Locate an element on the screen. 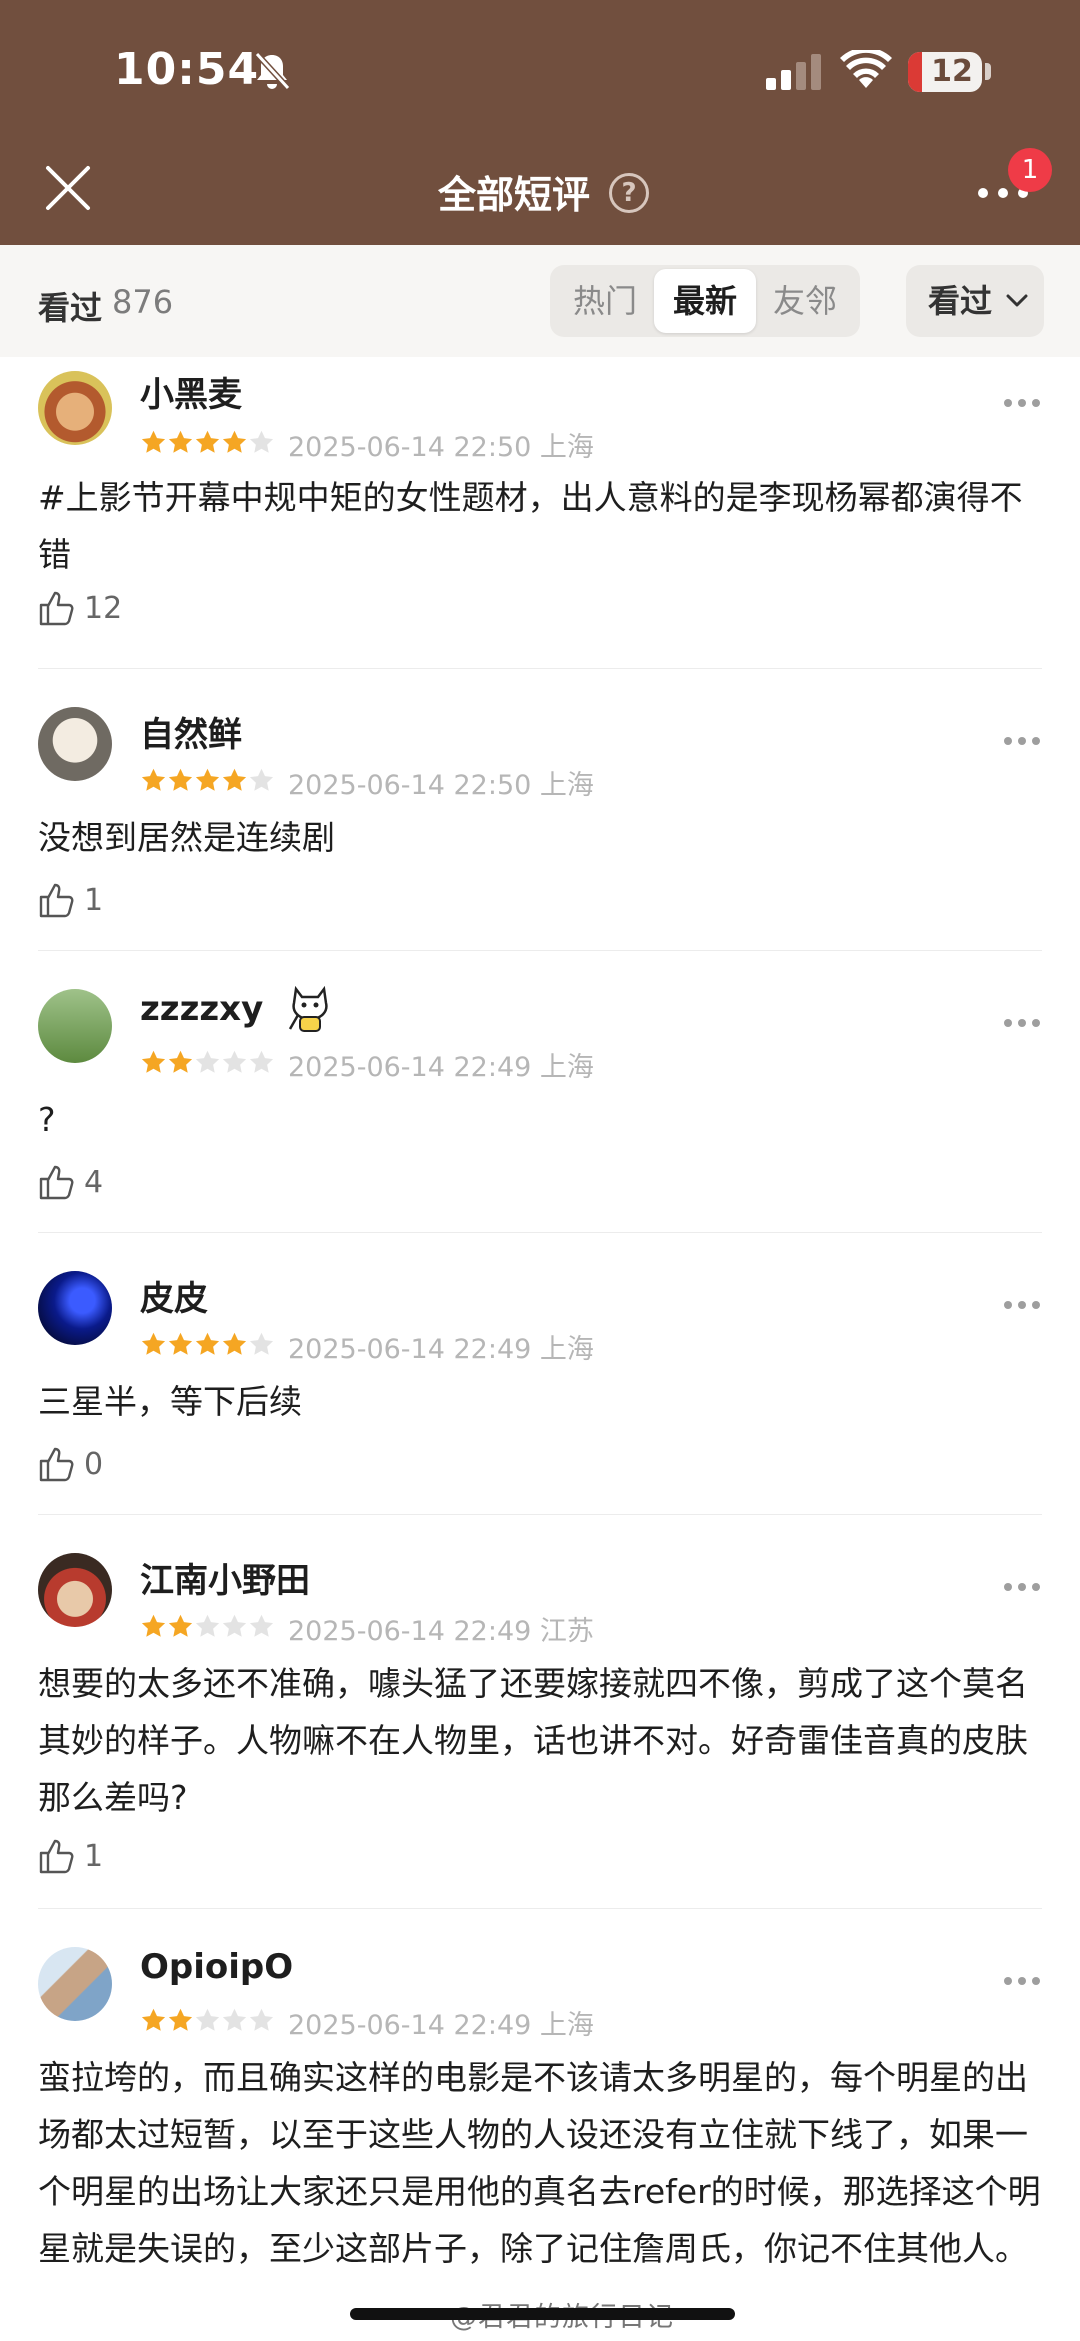 The width and height of the screenshot is (1080, 2341). like-button: 0 is located at coordinates (88, 1465).